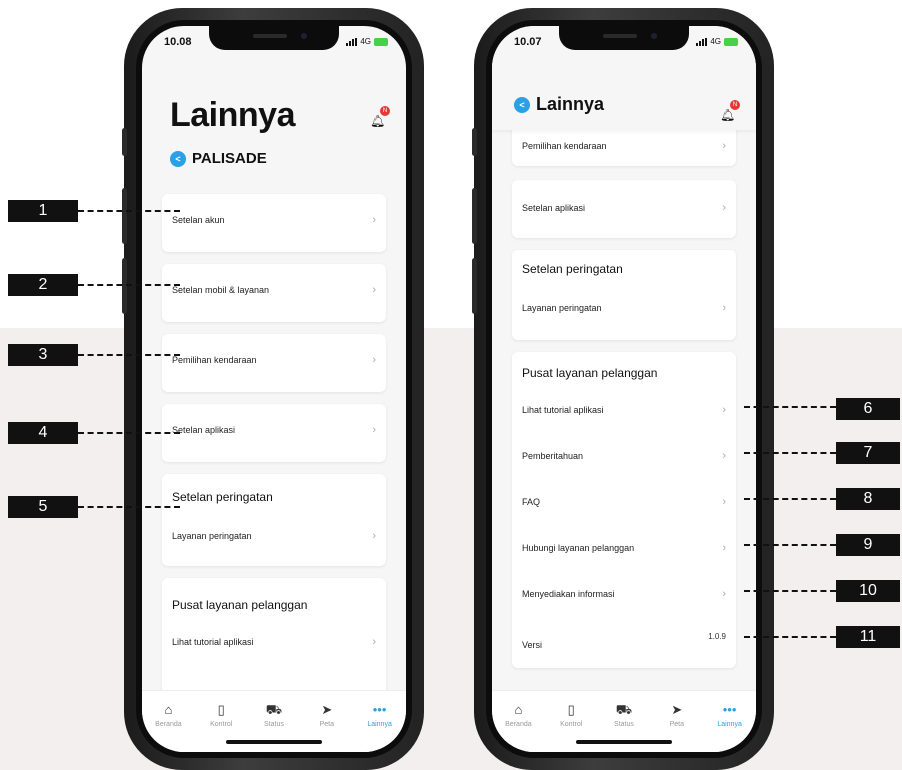 Image resolution: width=902 pixels, height=770 pixels. What do you see at coordinates (624, 502) in the screenshot?
I see `menu-item-faq: FAQ ›` at bounding box center [624, 502].